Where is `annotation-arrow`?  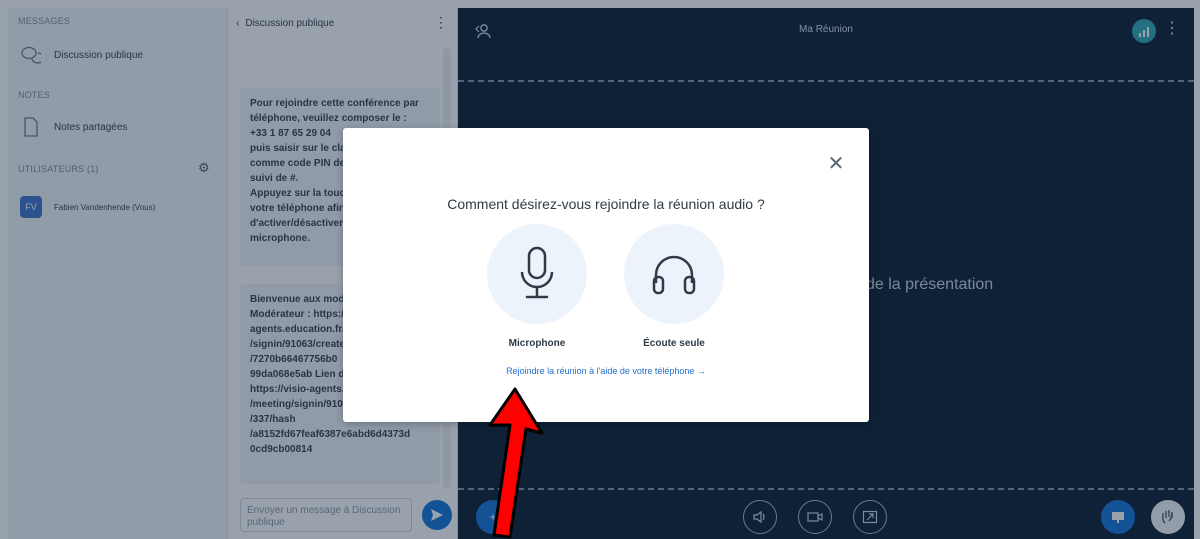
annotation-arrow is located at coordinates (516, 463).